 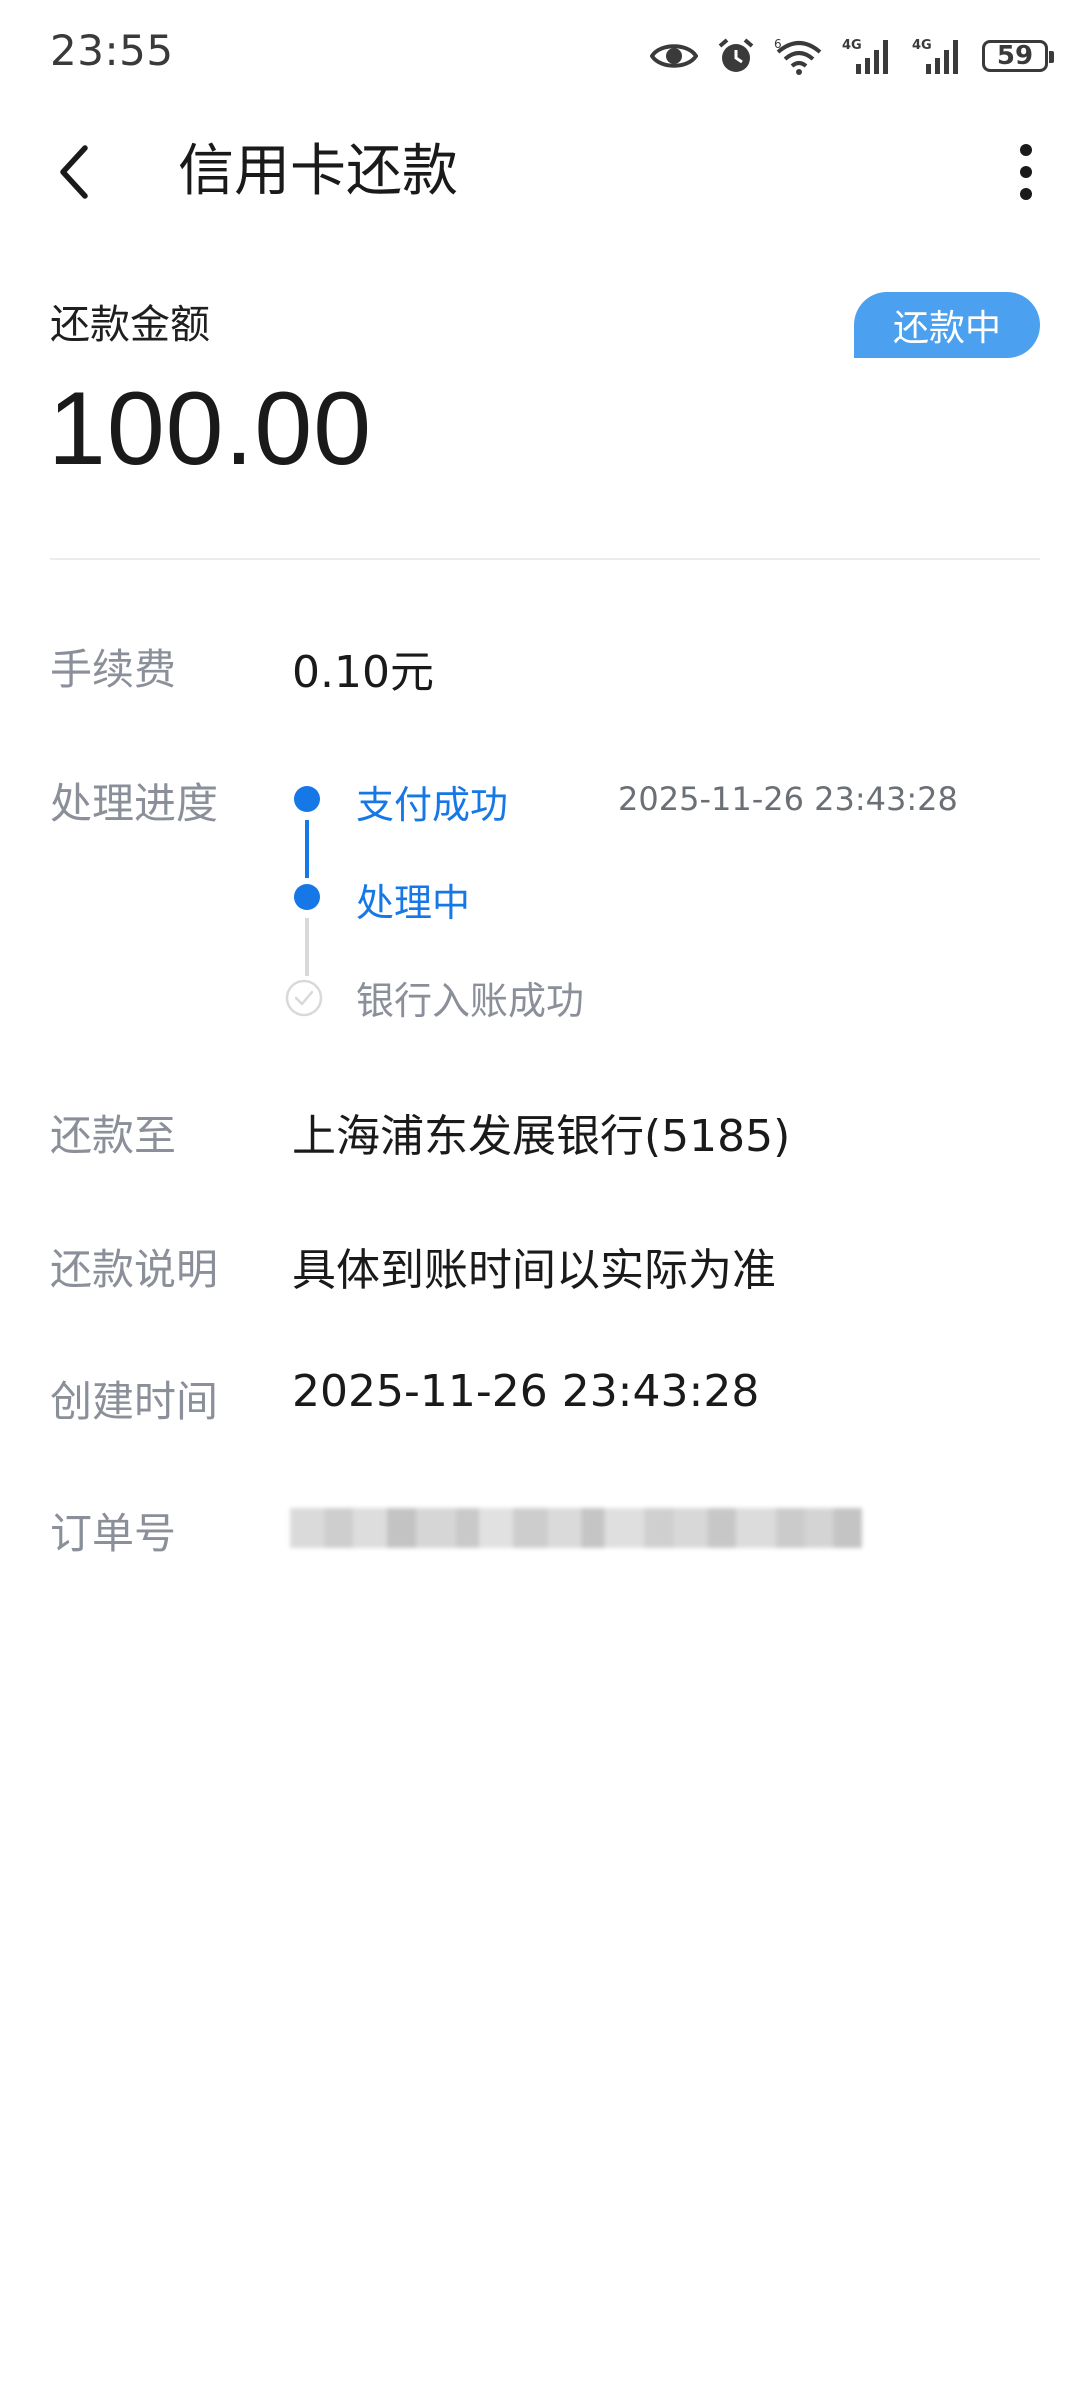 What do you see at coordinates (134, 1269) in the screenshot?
I see `repay-note-label: 还款说明` at bounding box center [134, 1269].